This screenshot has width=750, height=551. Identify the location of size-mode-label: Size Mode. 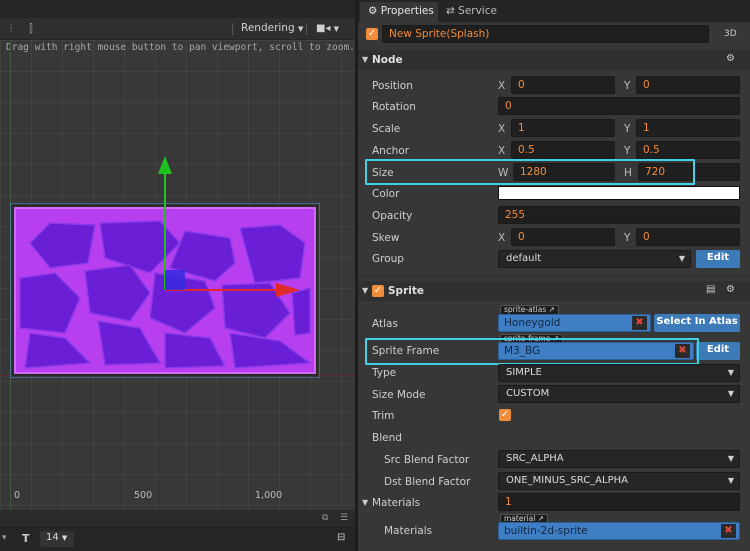
(399, 395).